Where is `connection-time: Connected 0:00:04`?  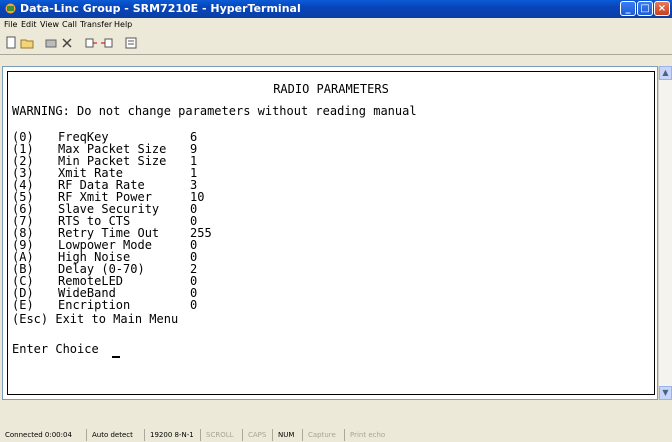
connection-time: Connected 0:00:04 is located at coordinates (38, 435).